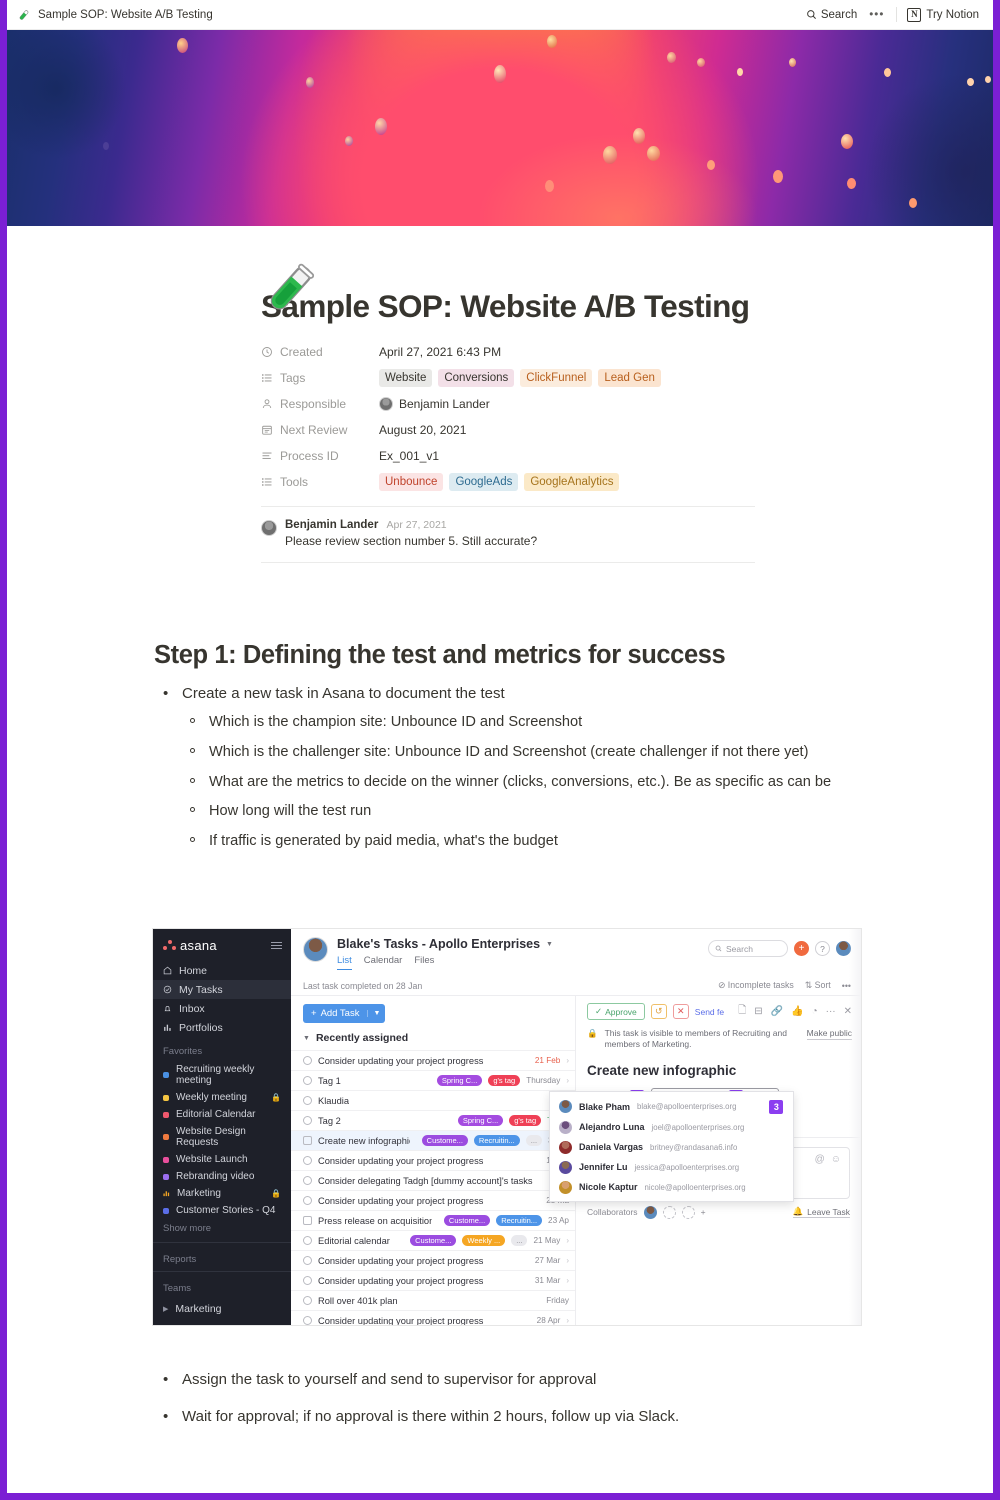  I want to click on sidebar-favorite-item: Website Launch, so click(222, 1159).